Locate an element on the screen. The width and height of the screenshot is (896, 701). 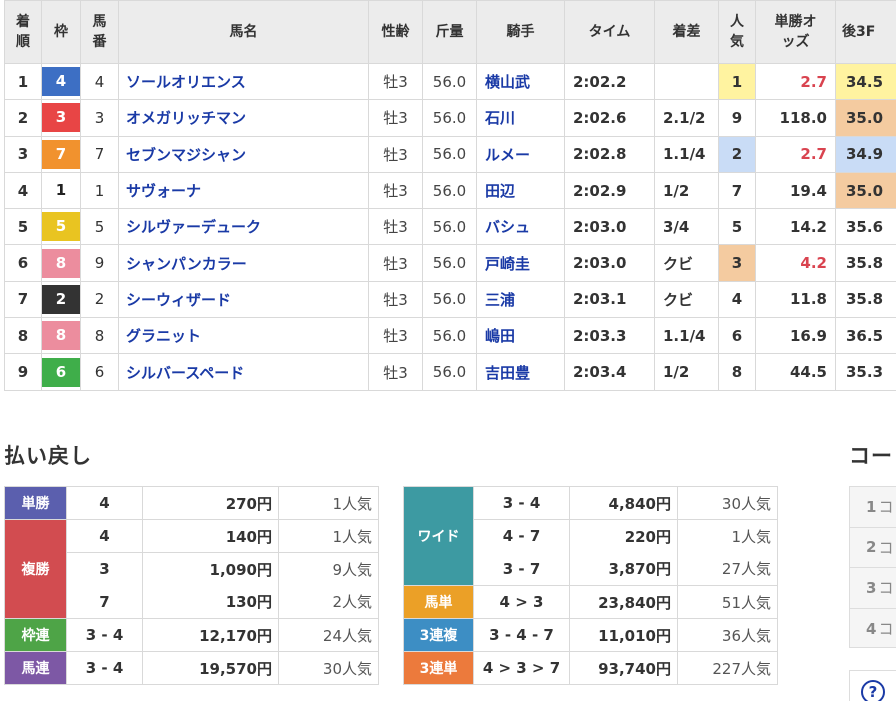
pop-umaren: 30人気 is located at coordinates (328, 668).